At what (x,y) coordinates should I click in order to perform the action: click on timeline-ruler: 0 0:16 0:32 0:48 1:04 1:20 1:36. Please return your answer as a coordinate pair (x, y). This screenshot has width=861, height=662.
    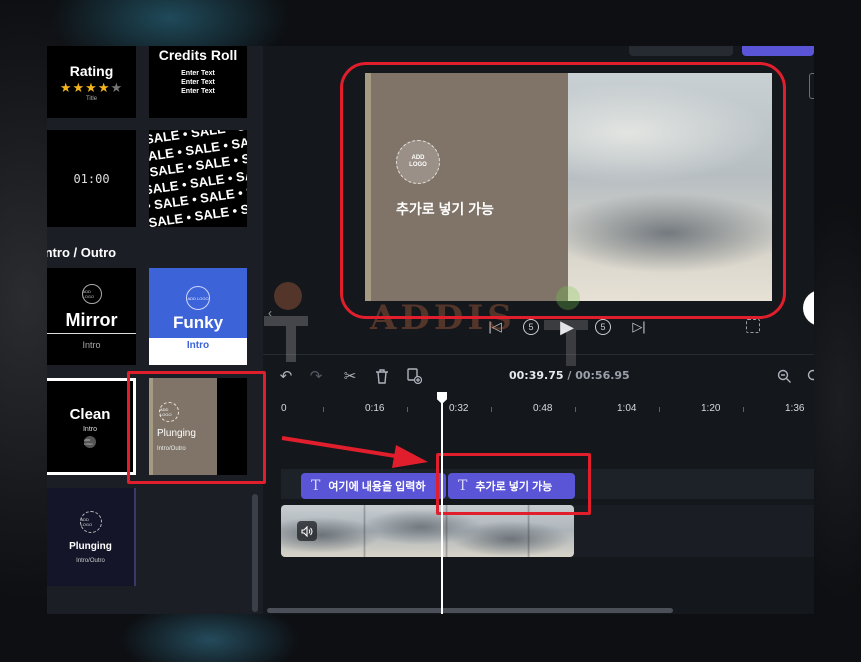
    Looking at the image, I should click on (547, 413).